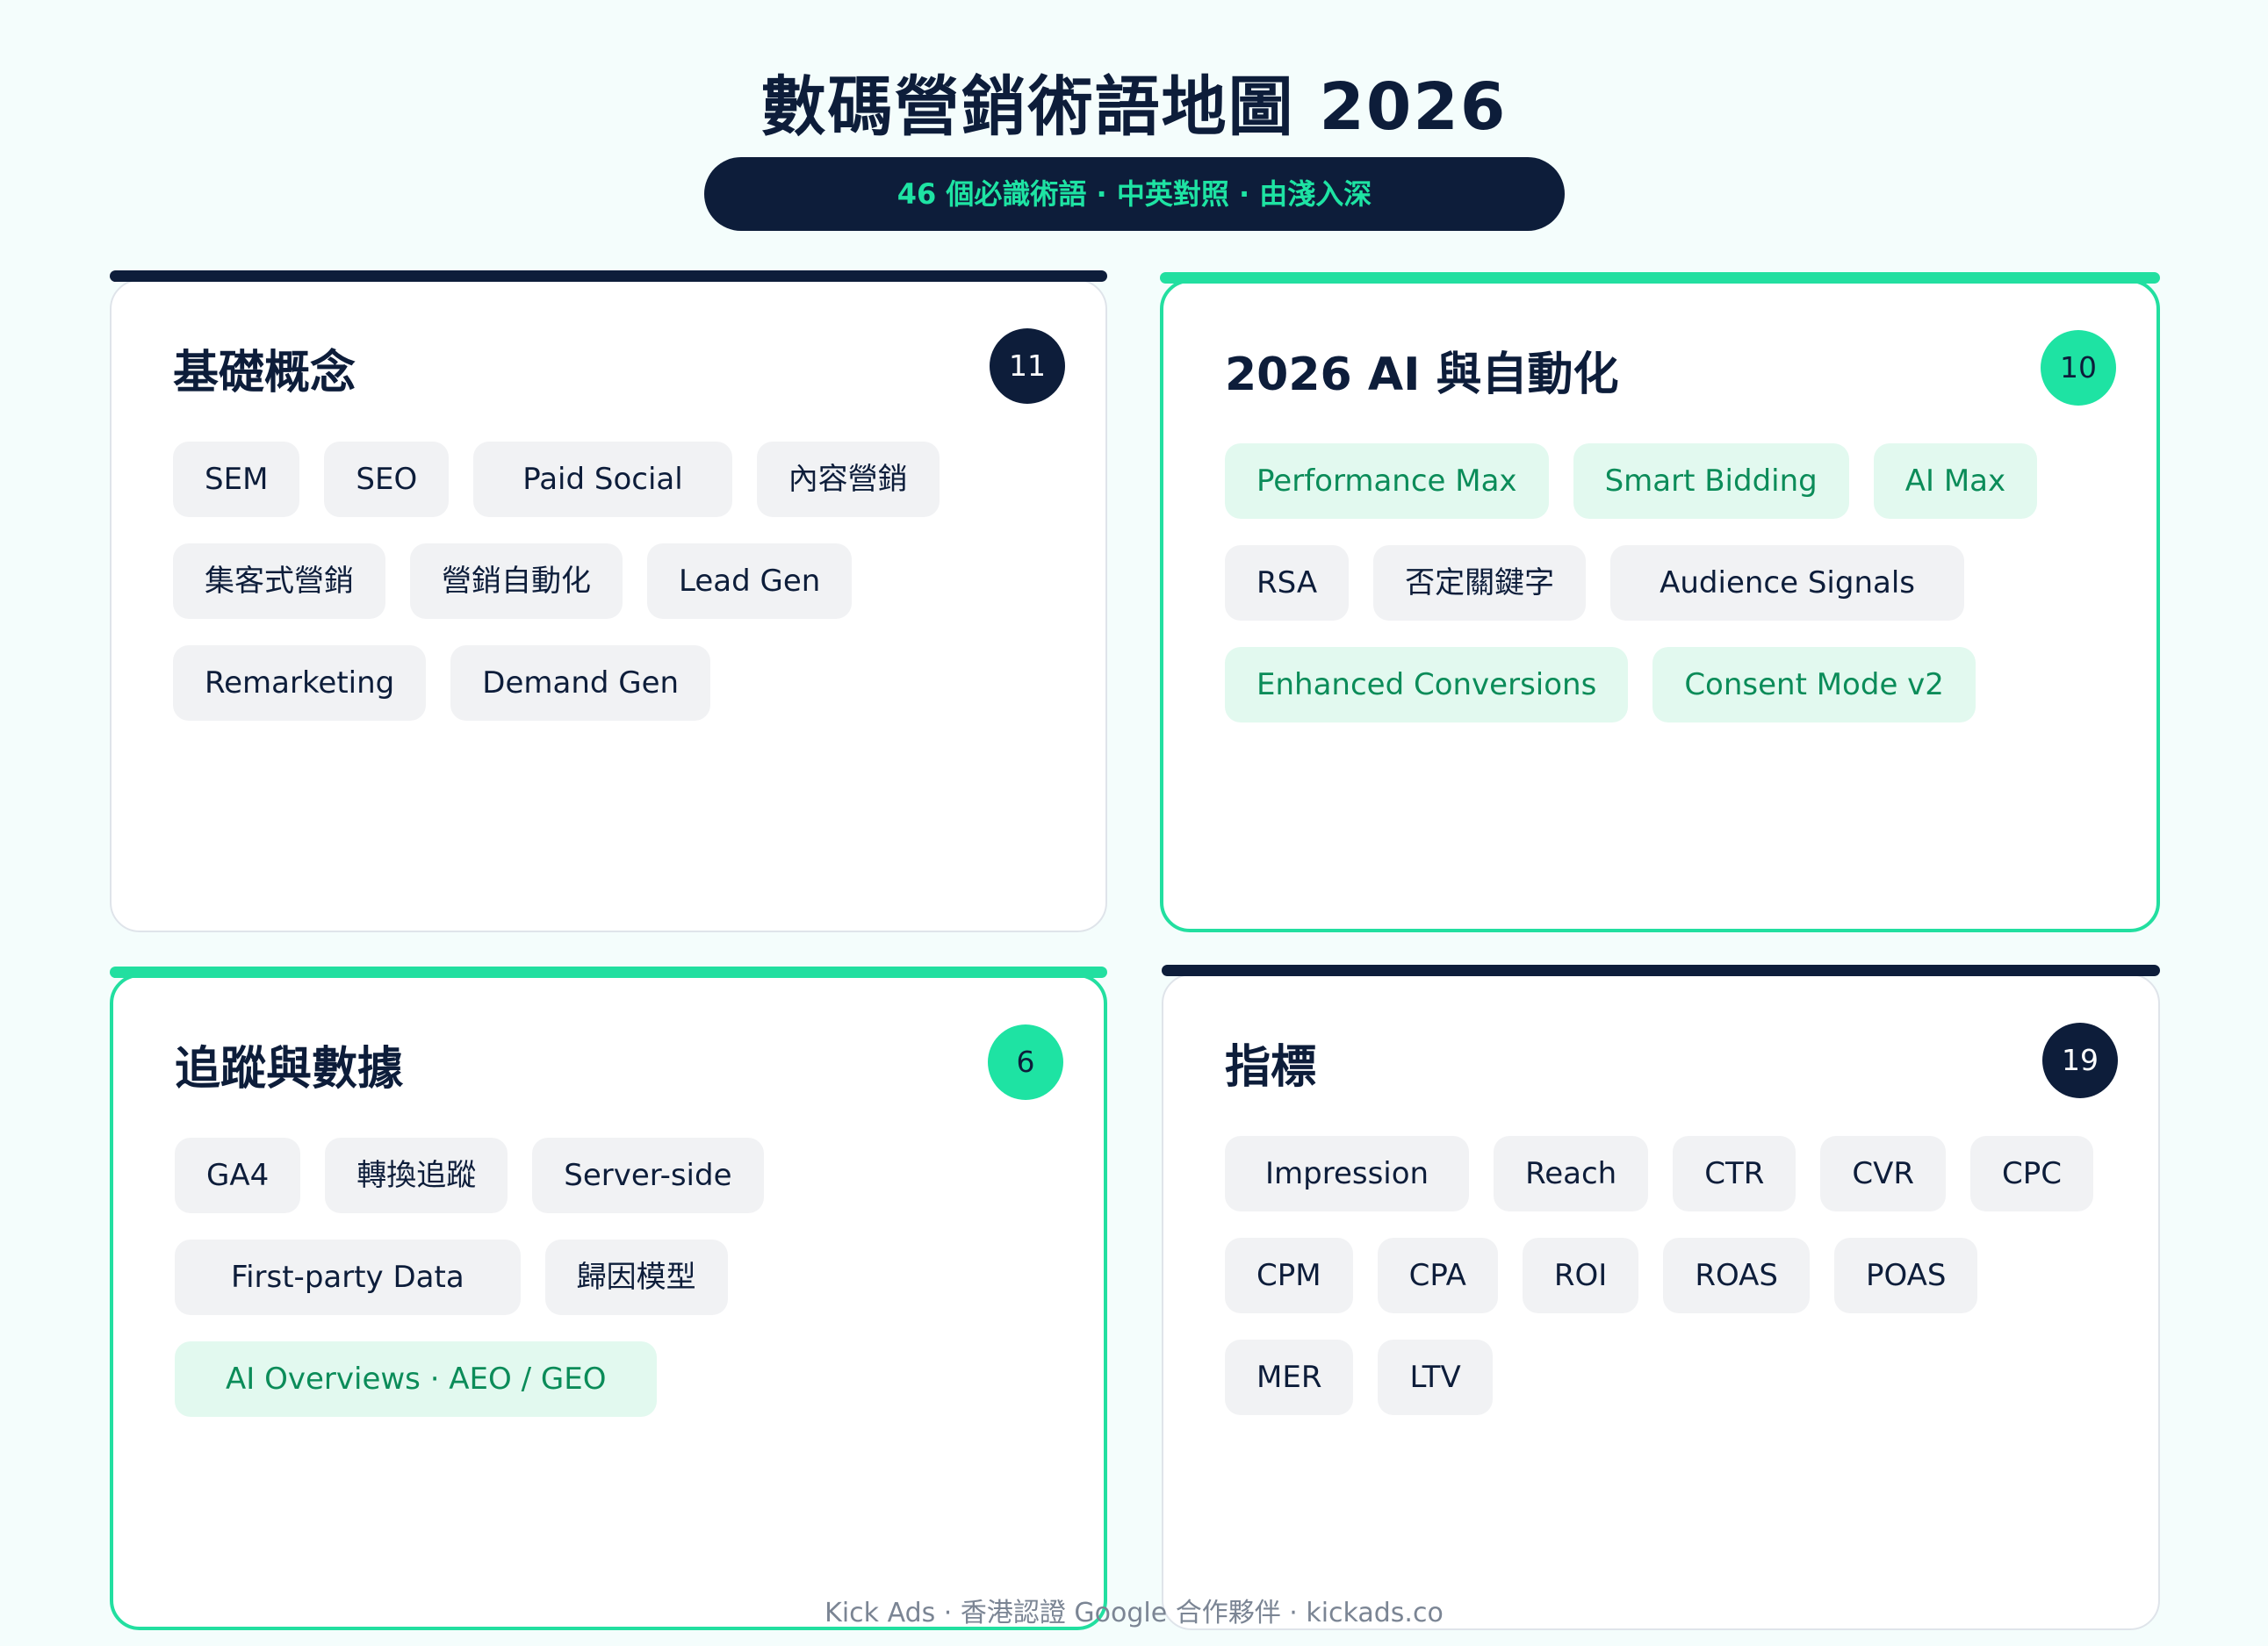 The image size is (2268, 1646). Describe the element at coordinates (1736, 1275) in the screenshot. I see `term-tag: ROAS` at that location.